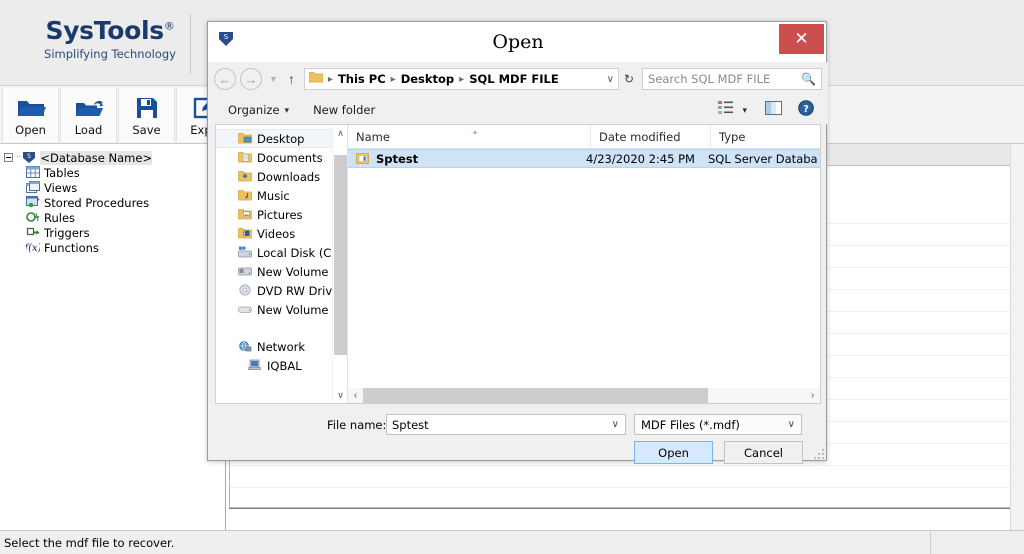 The image size is (1024, 554). Describe the element at coordinates (801, 39) in the screenshot. I see `close-icon: ✕` at that location.